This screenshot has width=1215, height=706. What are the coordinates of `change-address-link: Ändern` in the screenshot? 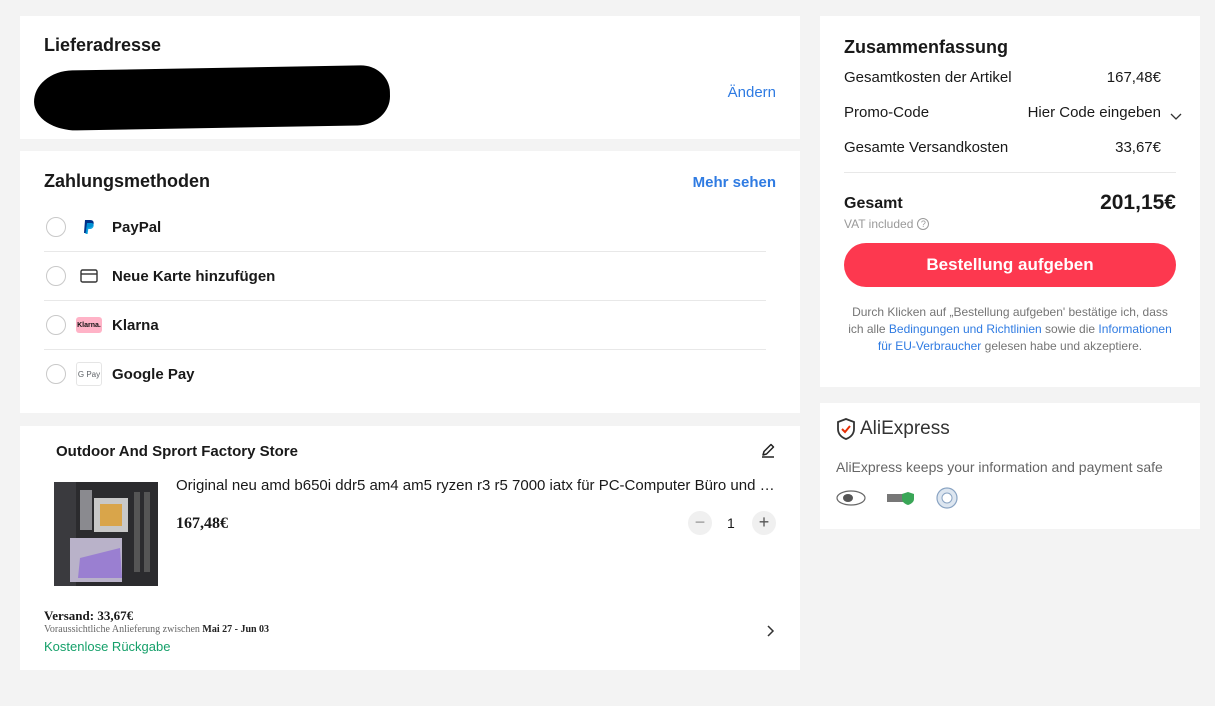 It's located at (752, 92).